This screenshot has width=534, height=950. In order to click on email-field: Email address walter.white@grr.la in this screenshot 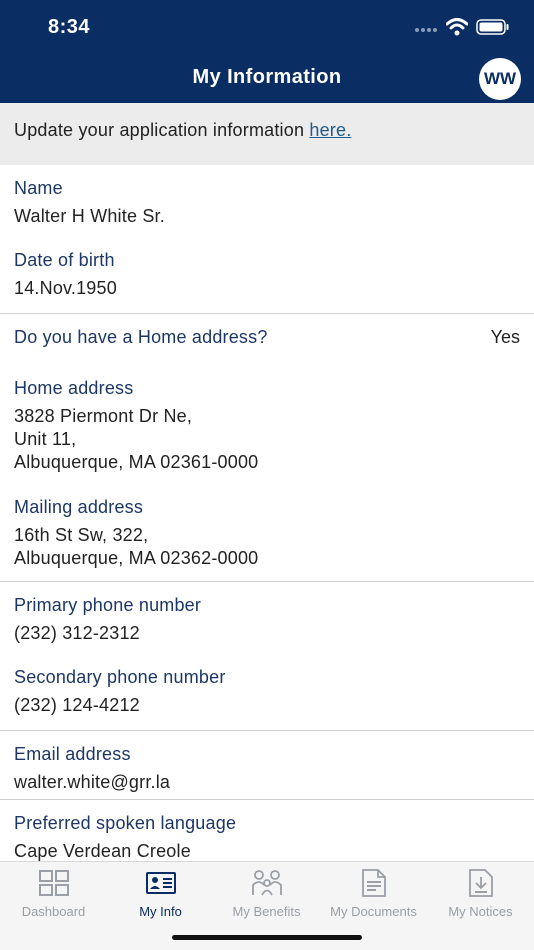, I will do `click(267, 762)`.